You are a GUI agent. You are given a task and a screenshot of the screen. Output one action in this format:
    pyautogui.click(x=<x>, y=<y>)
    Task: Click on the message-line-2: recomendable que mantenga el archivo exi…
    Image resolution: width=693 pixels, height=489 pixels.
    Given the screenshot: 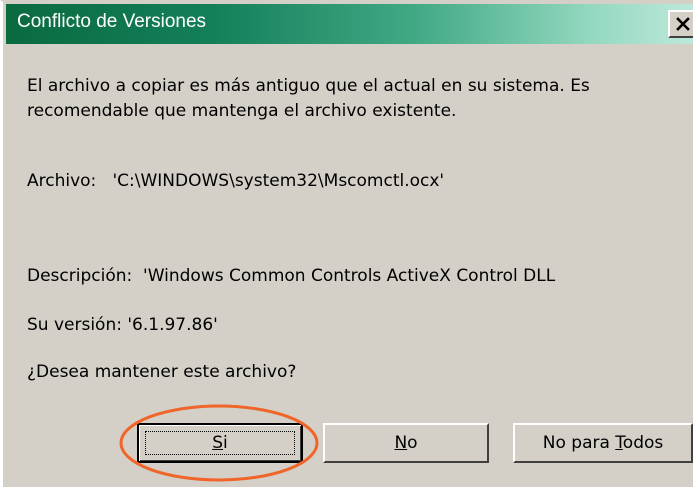 What is the action you would take?
    pyautogui.click(x=242, y=111)
    